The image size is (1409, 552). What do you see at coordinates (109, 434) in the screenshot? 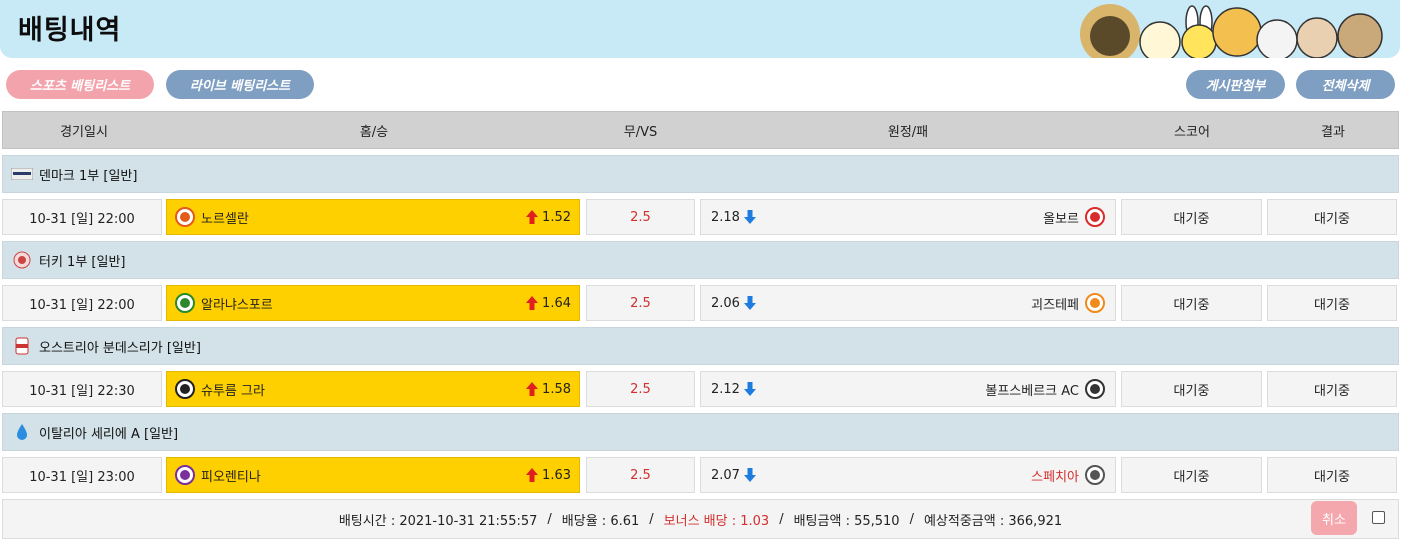
I see `league-name: 이탈리아 세리에 A [일반]` at bounding box center [109, 434].